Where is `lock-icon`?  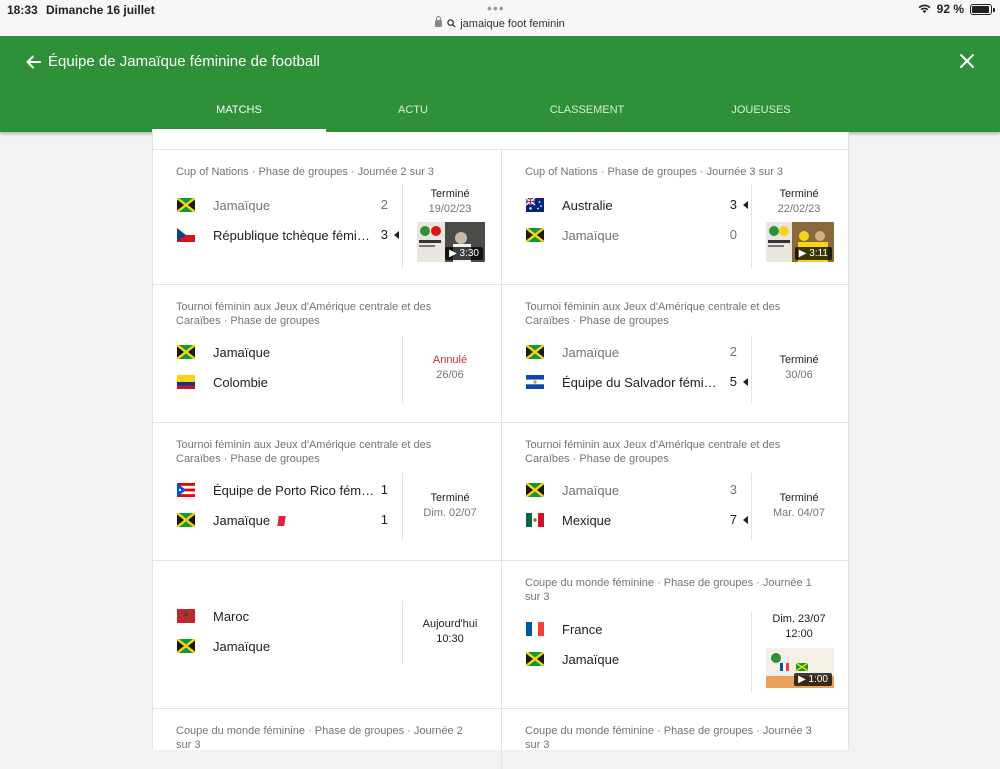
lock-icon is located at coordinates (439, 21).